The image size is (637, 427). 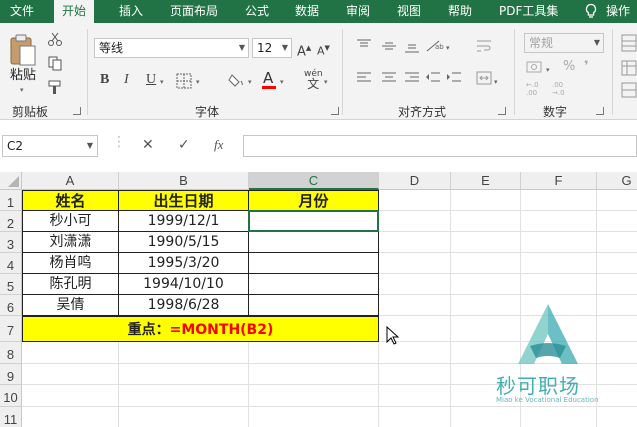 I want to click on row-header: 6, so click(x=11, y=305).